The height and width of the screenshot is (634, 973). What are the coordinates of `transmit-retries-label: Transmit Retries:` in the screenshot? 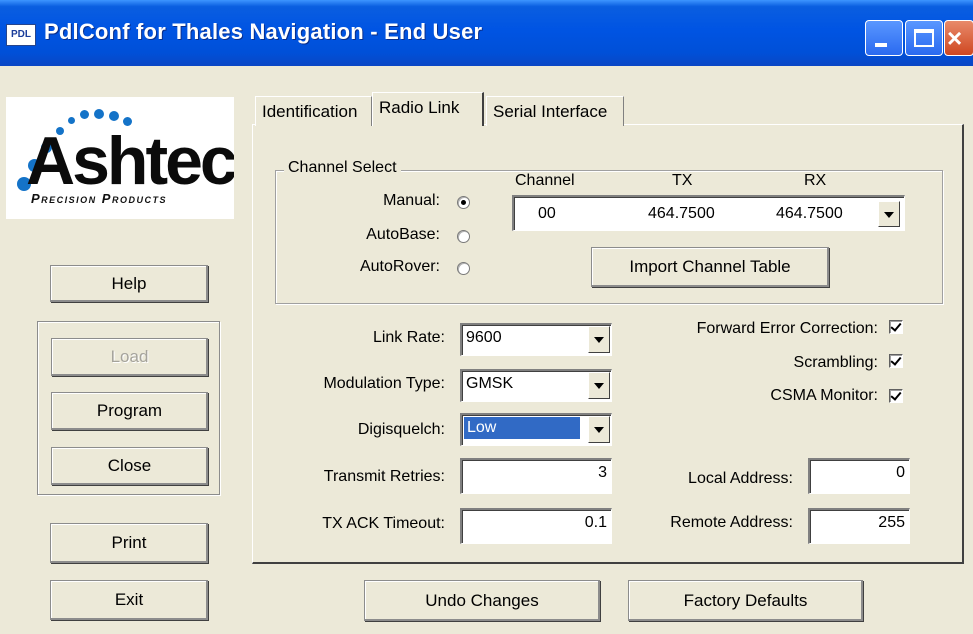 It's located at (384, 476).